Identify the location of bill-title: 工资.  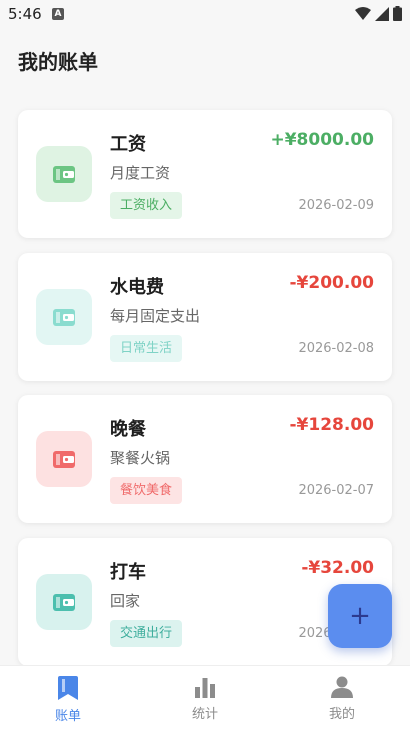
(128, 144).